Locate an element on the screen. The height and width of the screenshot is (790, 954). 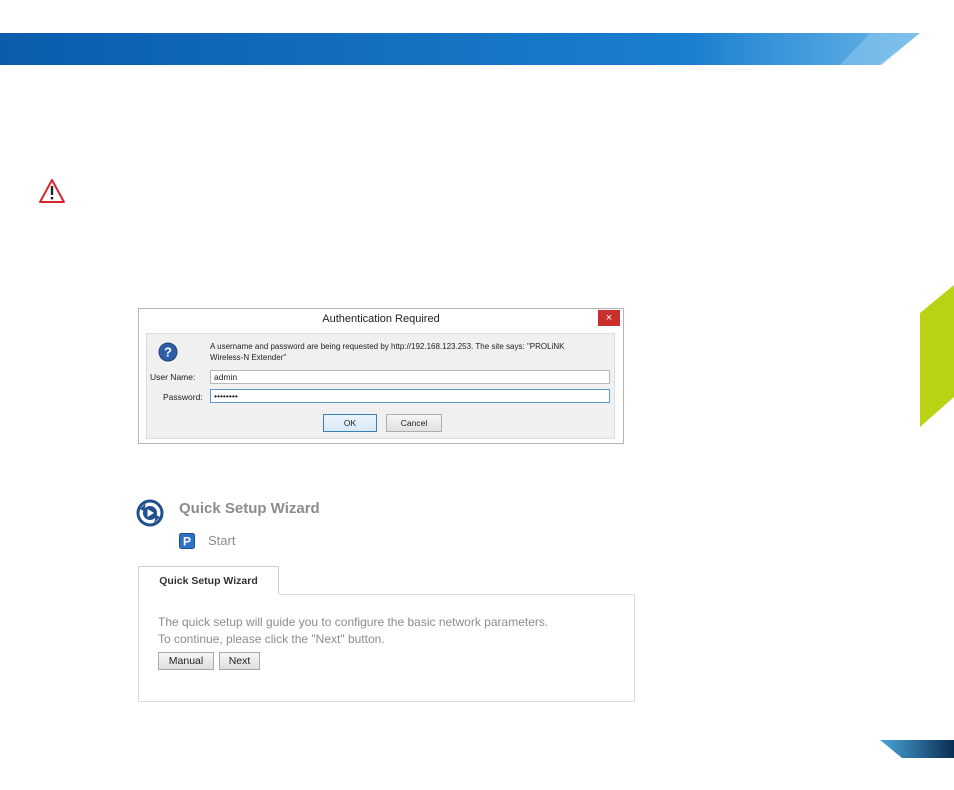
wizard-title: Quick Setup Wizard is located at coordinates (249, 508).